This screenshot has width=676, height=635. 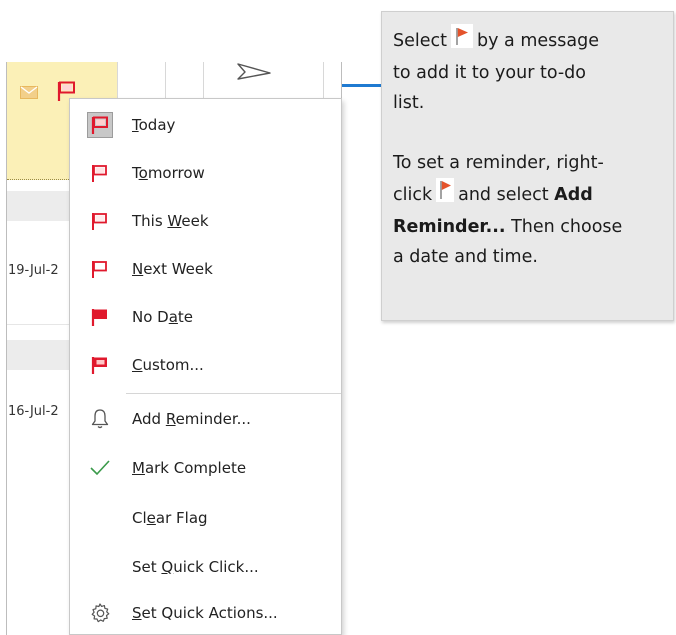 I want to click on bell-icon, so click(x=100, y=419).